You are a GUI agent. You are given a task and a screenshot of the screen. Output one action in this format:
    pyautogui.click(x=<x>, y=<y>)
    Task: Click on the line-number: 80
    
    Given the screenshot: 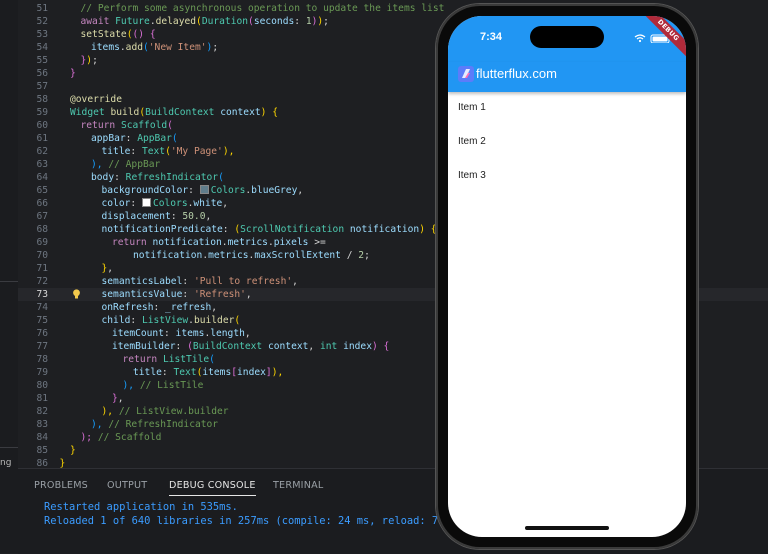 What is the action you would take?
    pyautogui.click(x=42, y=385)
    